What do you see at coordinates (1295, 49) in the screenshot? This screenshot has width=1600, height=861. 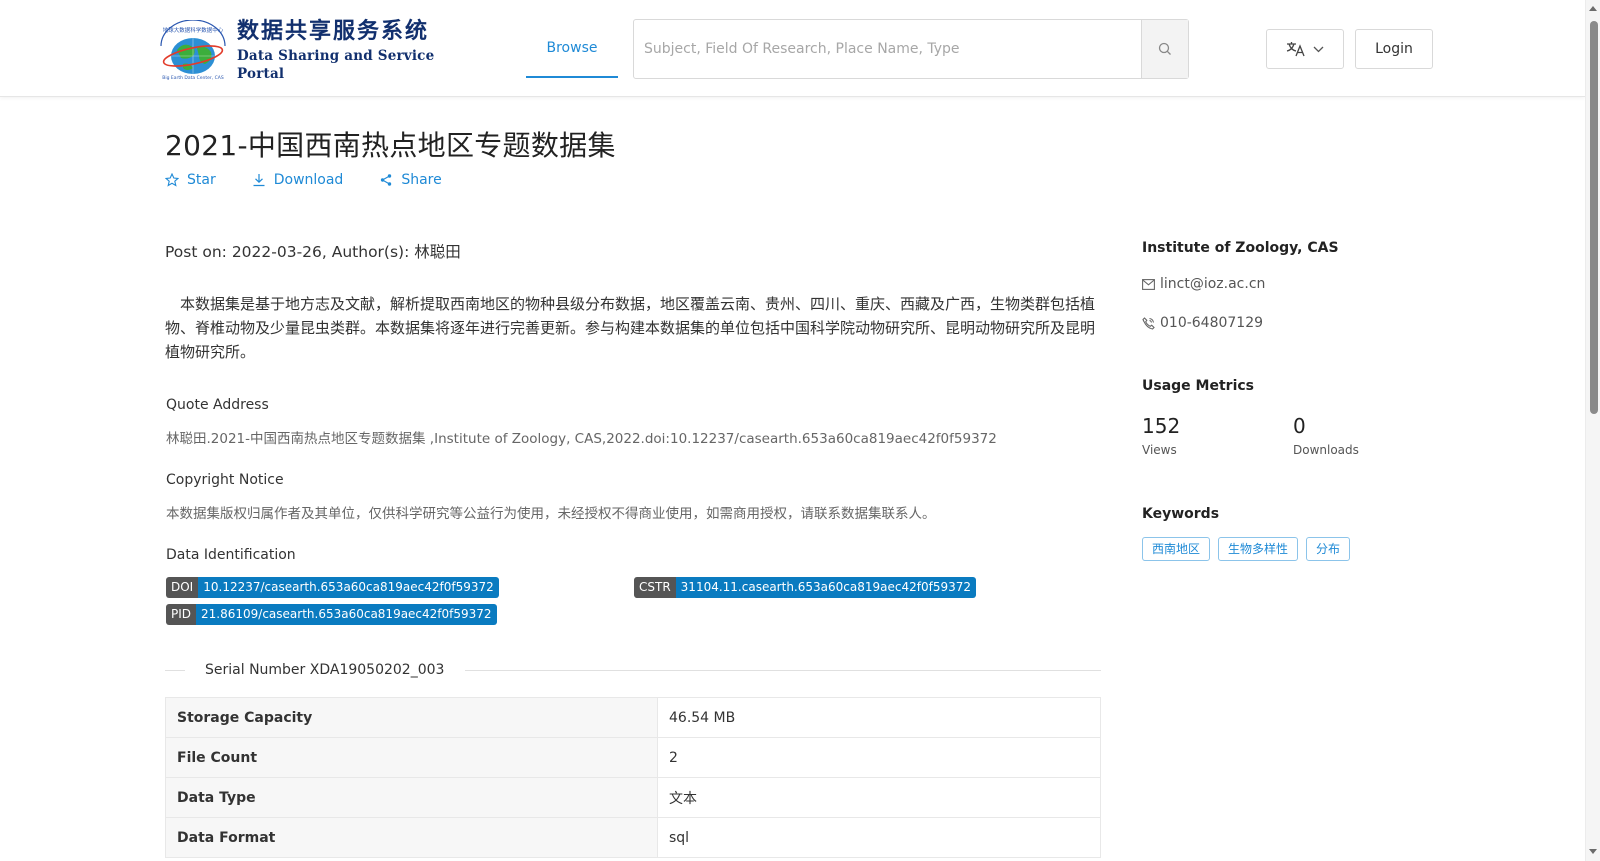 I see `translate-icon` at bounding box center [1295, 49].